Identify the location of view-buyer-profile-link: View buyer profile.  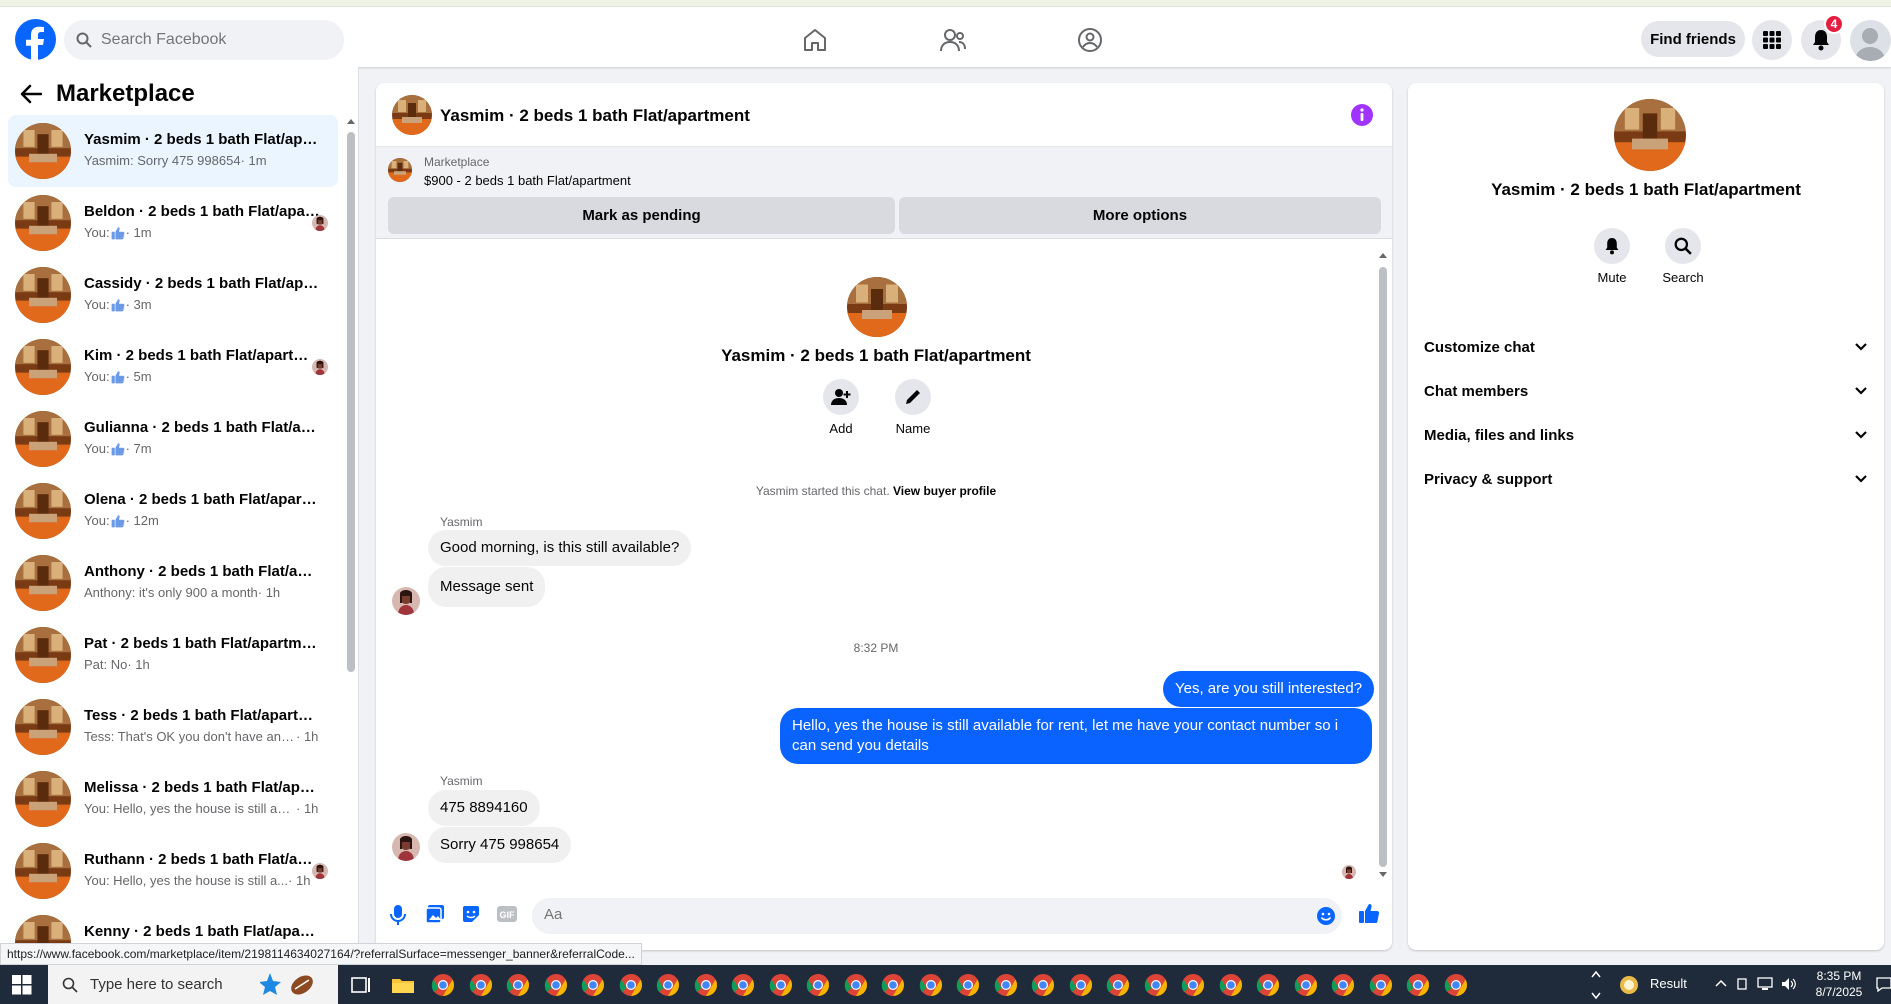
(944, 491).